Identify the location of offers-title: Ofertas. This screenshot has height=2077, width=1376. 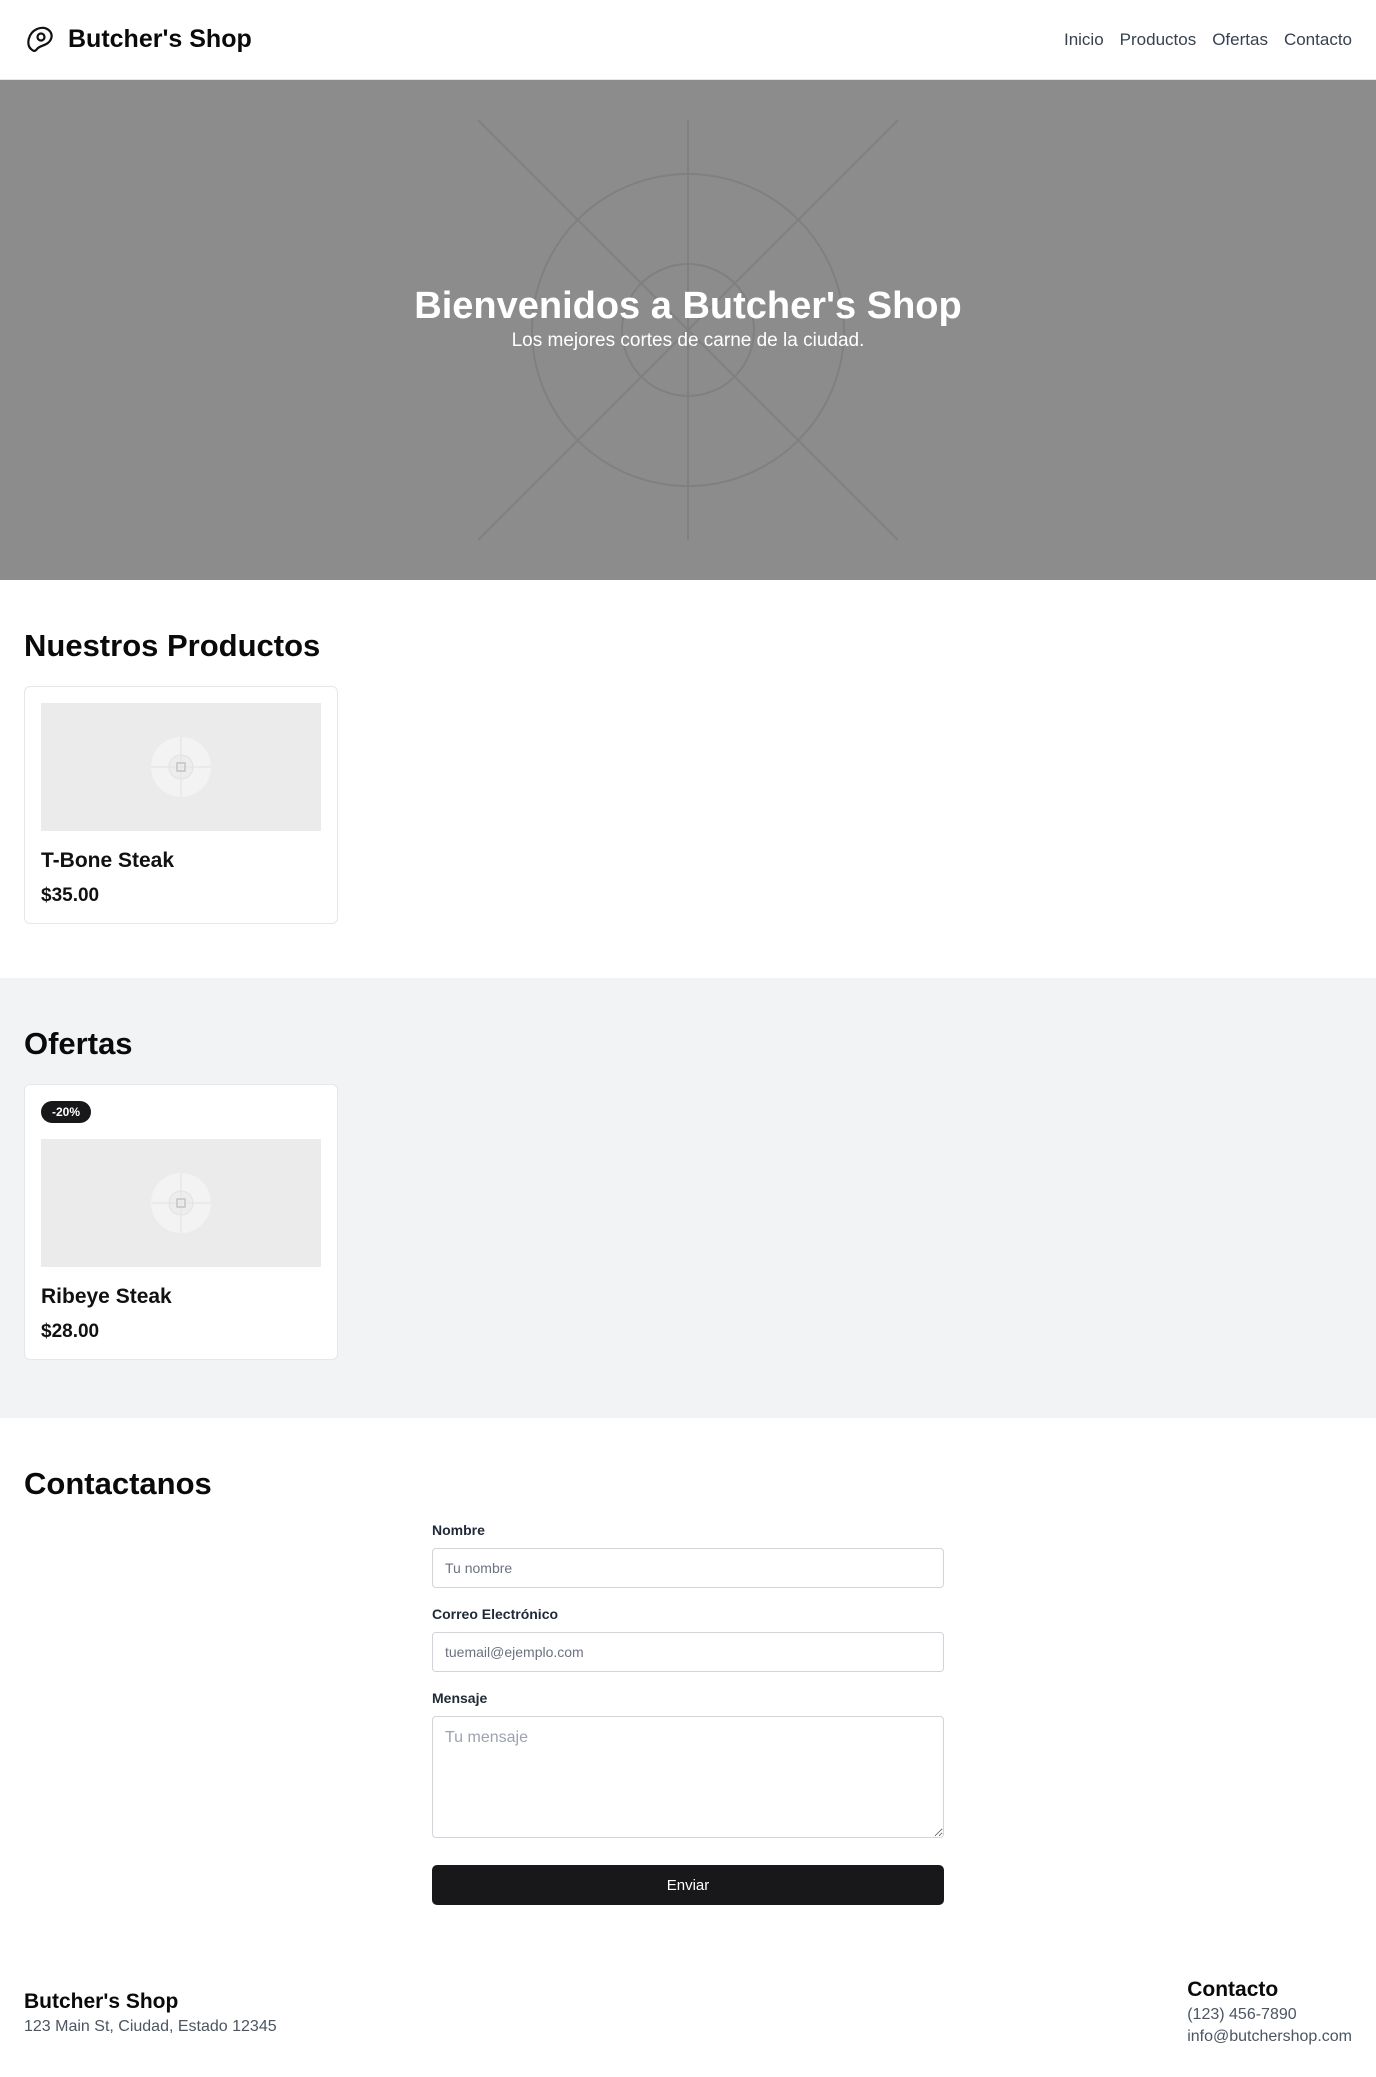
(78, 1043).